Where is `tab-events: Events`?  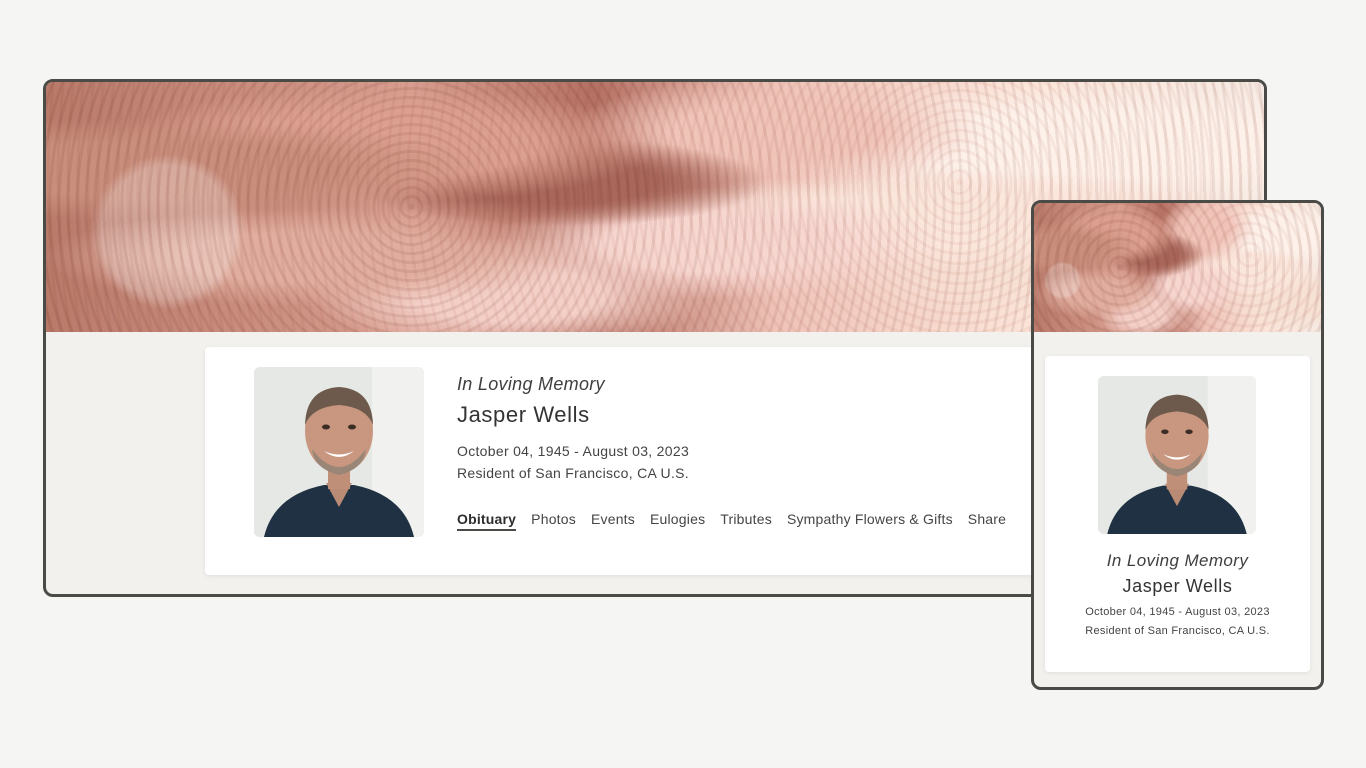
tab-events: Events is located at coordinates (613, 521).